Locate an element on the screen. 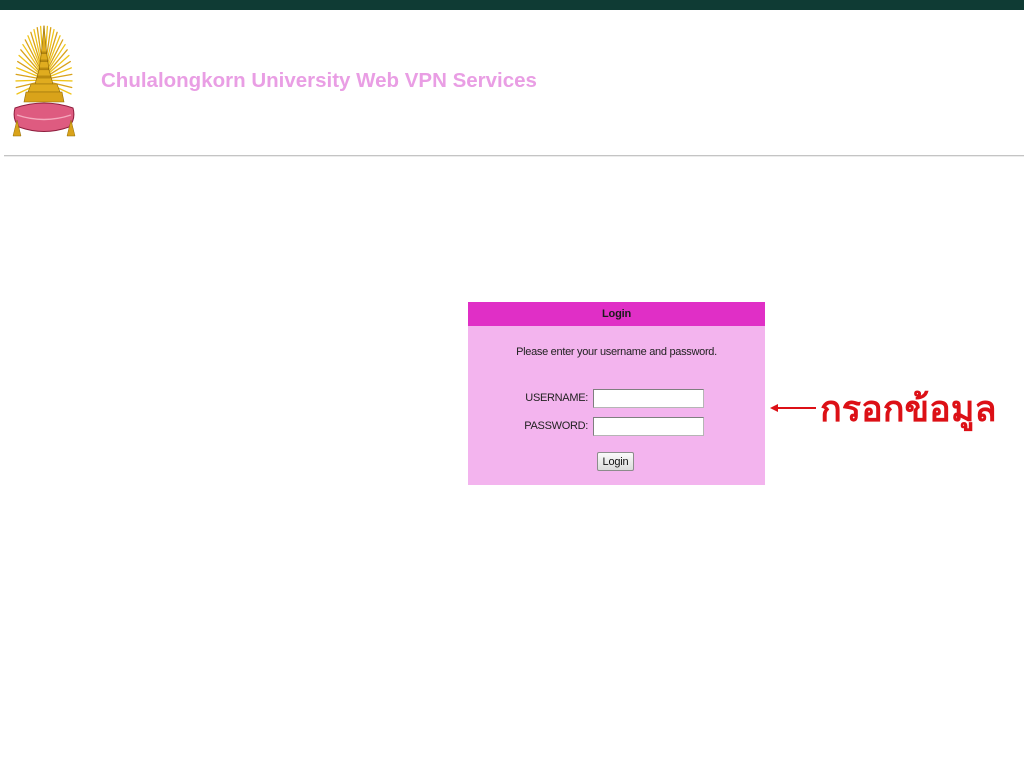  username-label: USERNAME: is located at coordinates (556, 398).